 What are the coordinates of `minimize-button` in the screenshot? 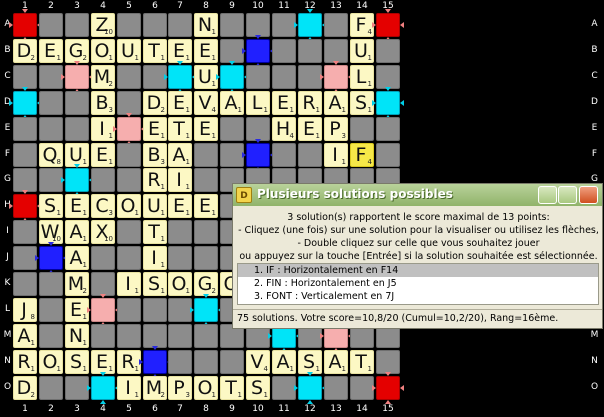 It's located at (547, 195).